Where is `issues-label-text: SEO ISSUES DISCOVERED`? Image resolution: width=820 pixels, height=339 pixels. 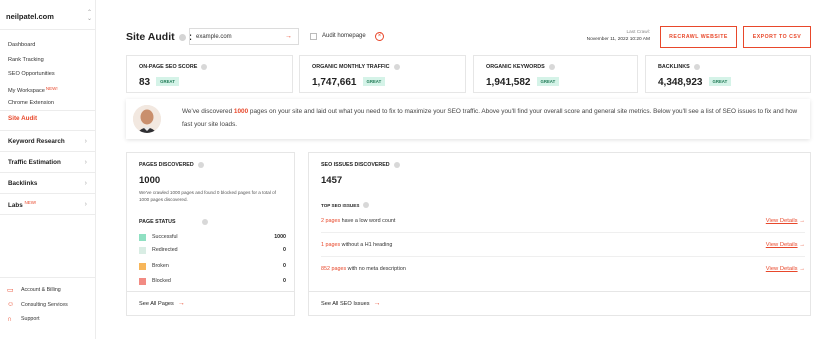 issues-label-text: SEO ISSUES DISCOVERED is located at coordinates (355, 165).